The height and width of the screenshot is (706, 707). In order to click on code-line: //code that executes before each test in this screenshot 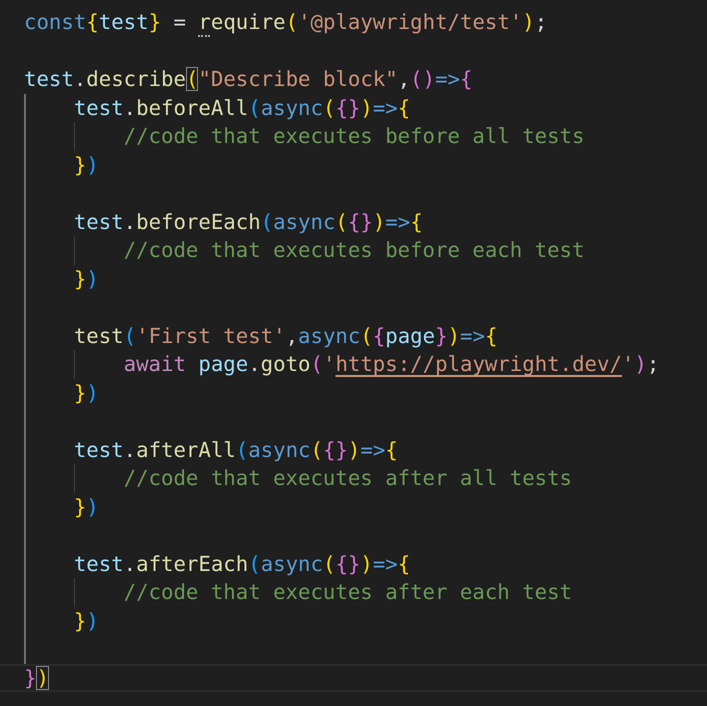, I will do `click(353, 250)`.